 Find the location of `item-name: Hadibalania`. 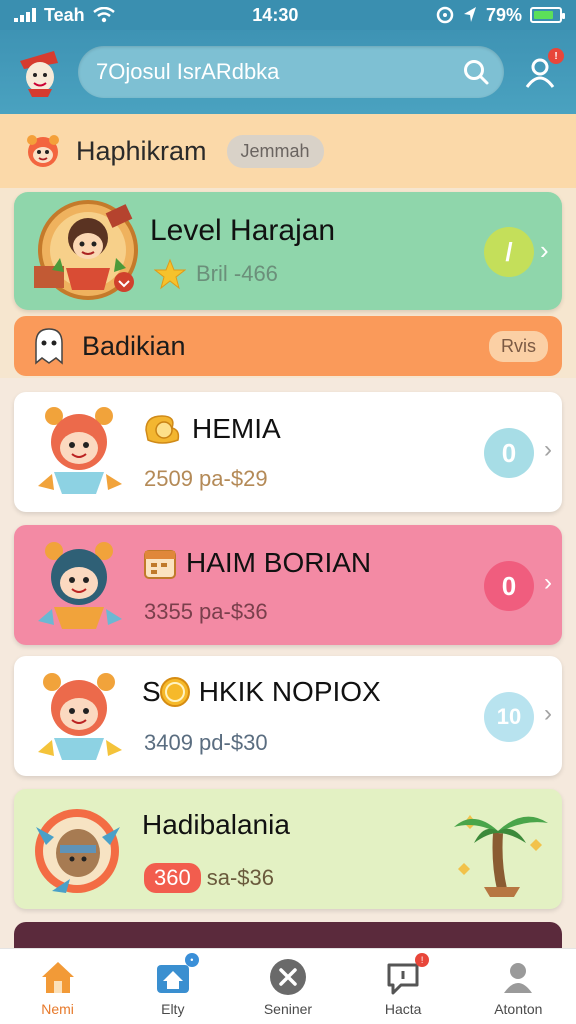

item-name: Hadibalania is located at coordinates (216, 825).